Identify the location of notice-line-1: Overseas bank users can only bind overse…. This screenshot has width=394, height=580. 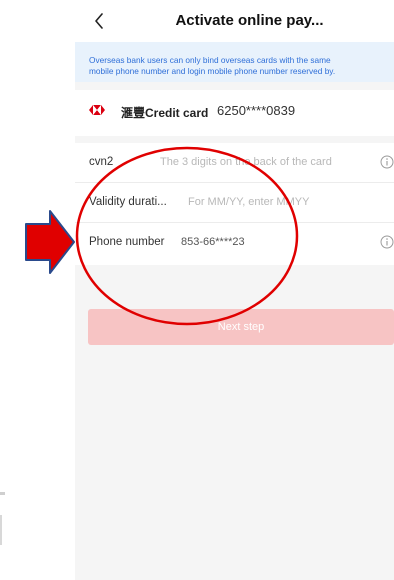
(210, 60).